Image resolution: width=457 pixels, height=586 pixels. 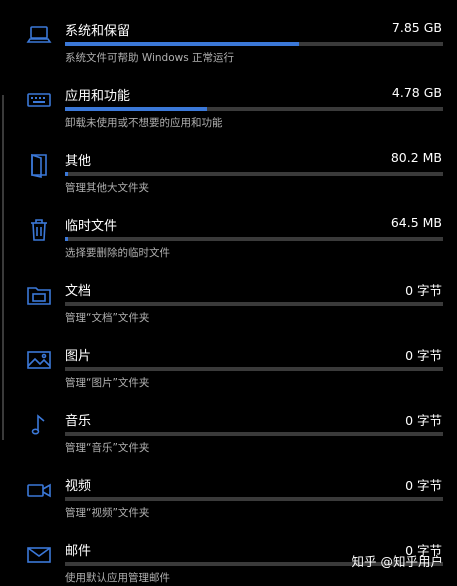 What do you see at coordinates (397, 561) in the screenshot?
I see `watermark: 知乎 @知乎用户` at bounding box center [397, 561].